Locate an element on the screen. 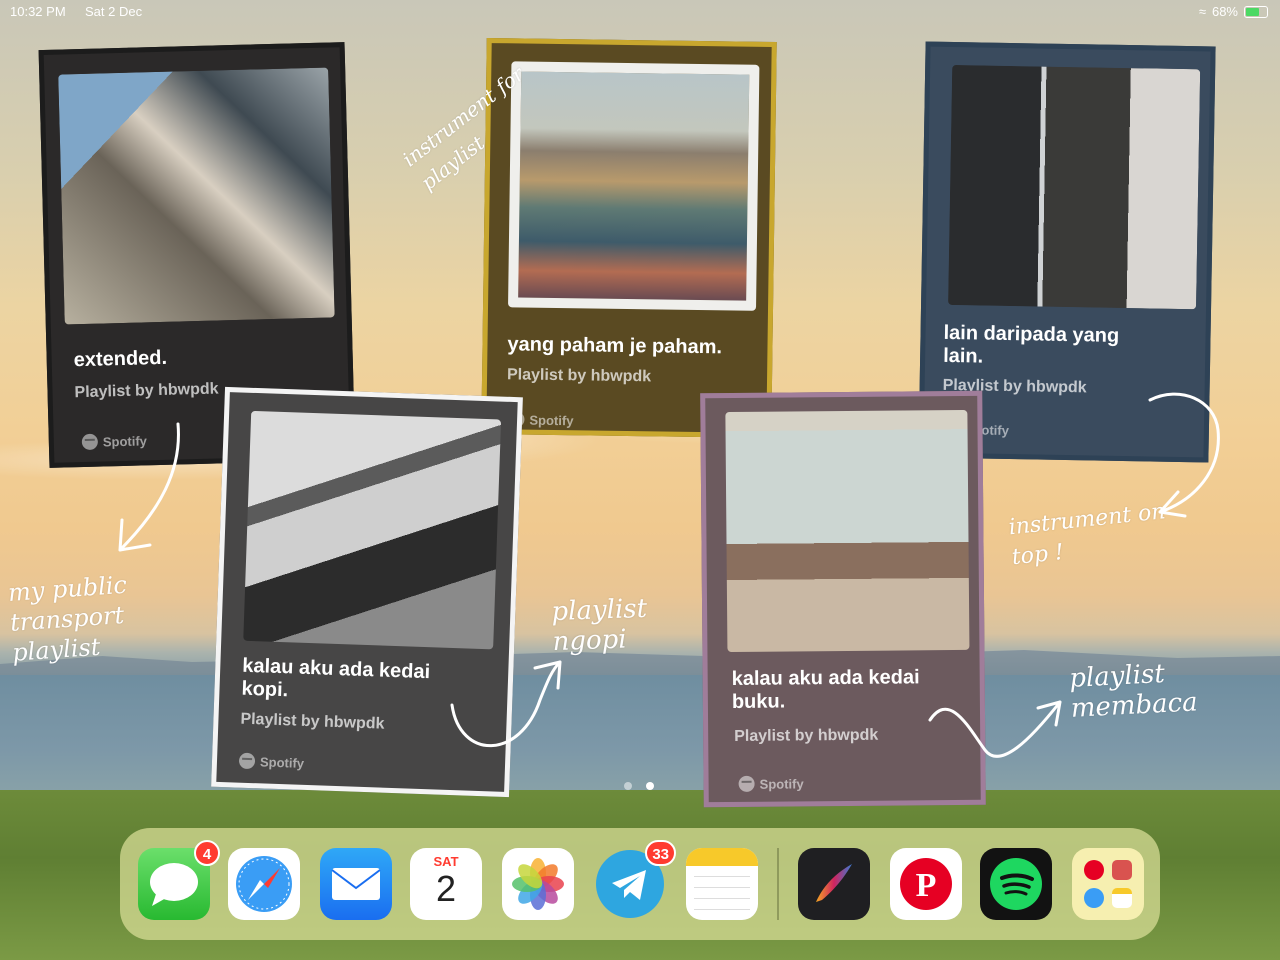 The height and width of the screenshot is (960, 1280). photos-app is located at coordinates (538, 884).